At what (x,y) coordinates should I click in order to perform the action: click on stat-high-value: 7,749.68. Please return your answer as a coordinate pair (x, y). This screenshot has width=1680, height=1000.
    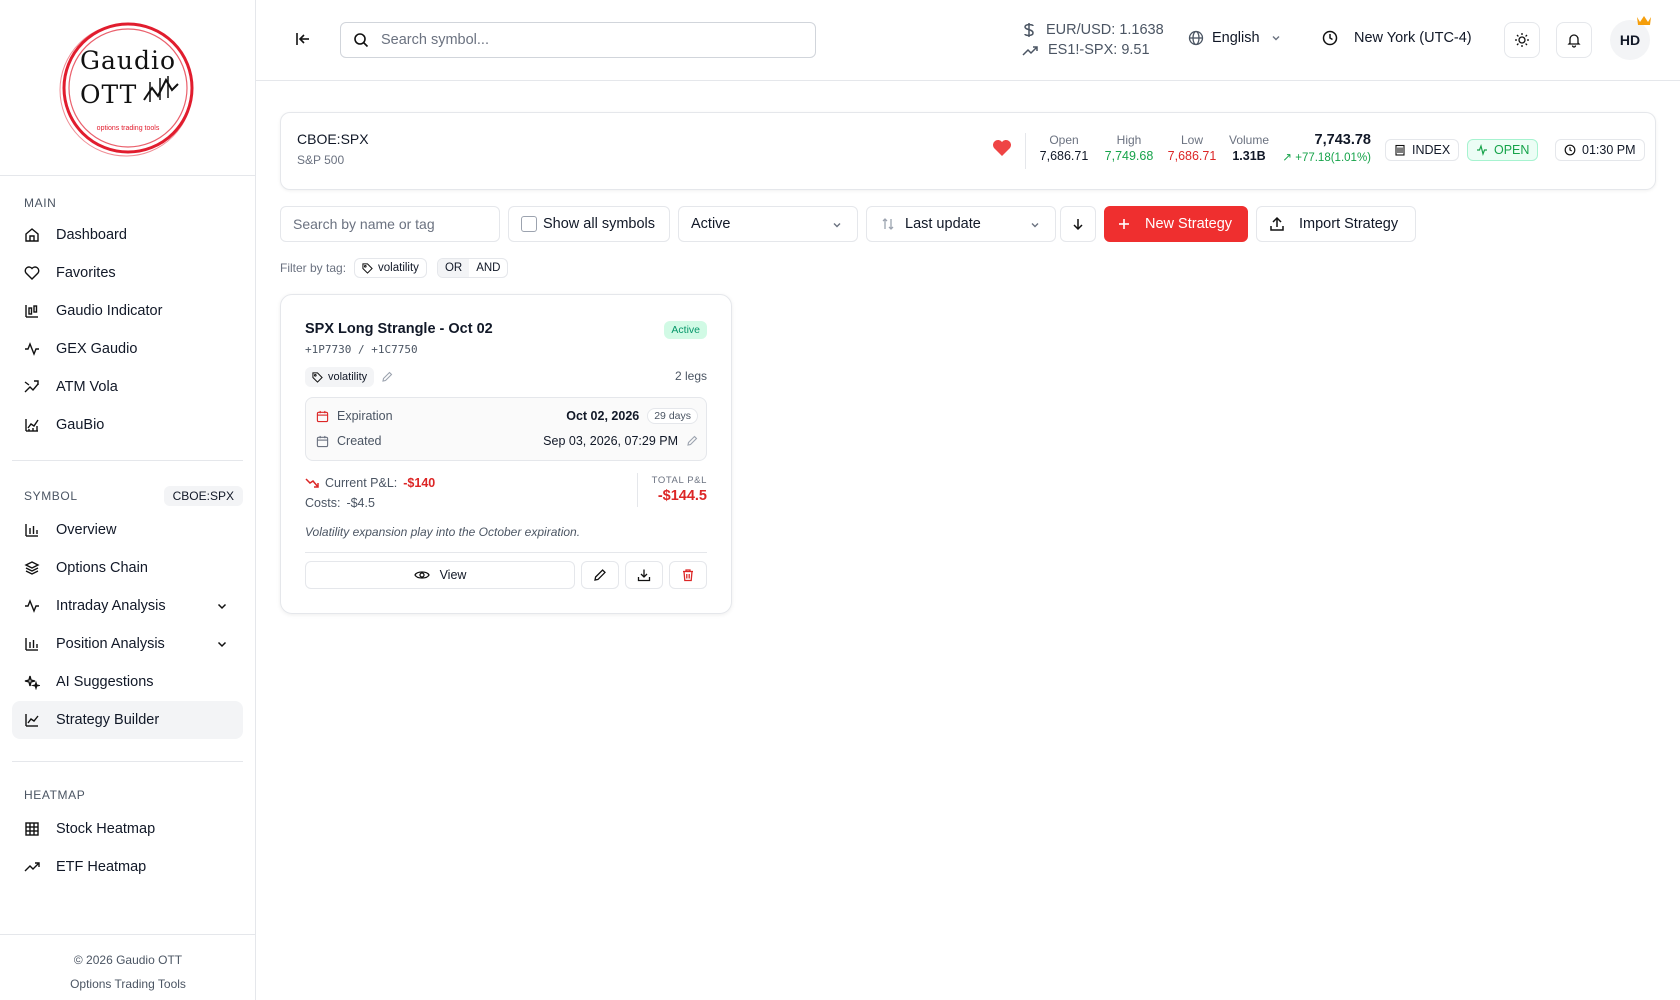
    Looking at the image, I should click on (1129, 156).